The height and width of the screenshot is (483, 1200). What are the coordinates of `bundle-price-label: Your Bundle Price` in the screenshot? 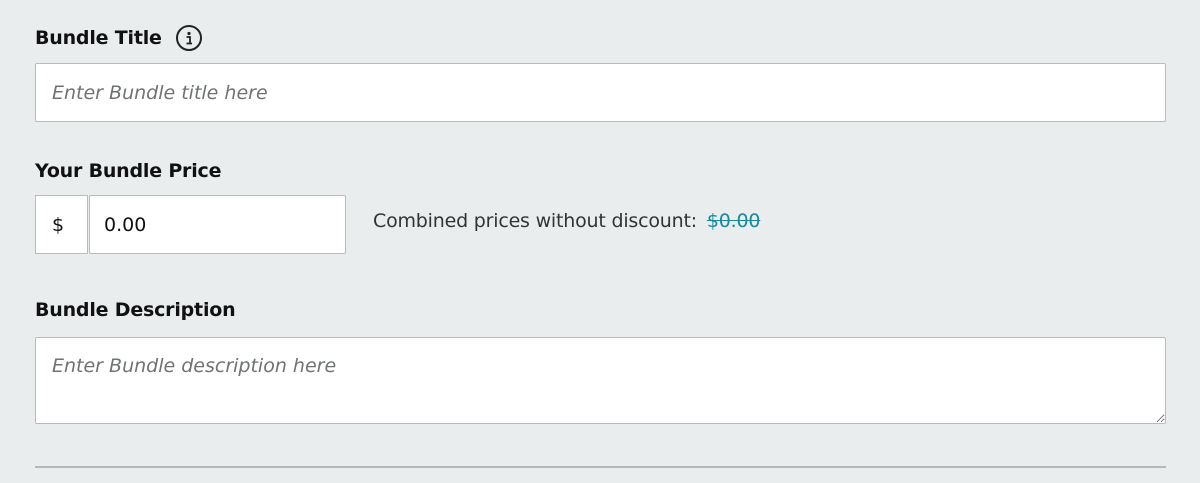 It's located at (128, 171).